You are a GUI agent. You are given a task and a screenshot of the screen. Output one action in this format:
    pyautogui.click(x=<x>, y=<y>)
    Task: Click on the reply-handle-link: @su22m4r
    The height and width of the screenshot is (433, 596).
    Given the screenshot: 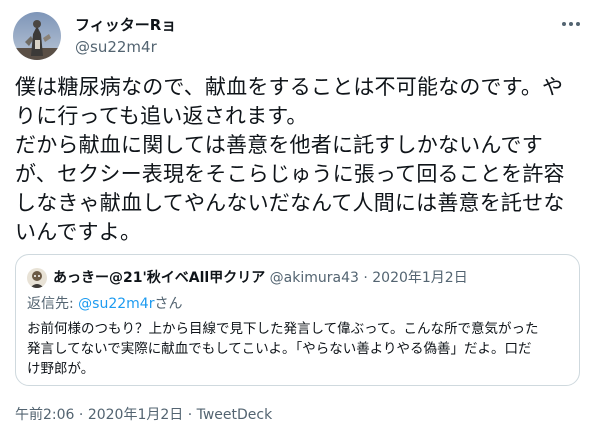 What is the action you would take?
    pyautogui.click(x=116, y=304)
    